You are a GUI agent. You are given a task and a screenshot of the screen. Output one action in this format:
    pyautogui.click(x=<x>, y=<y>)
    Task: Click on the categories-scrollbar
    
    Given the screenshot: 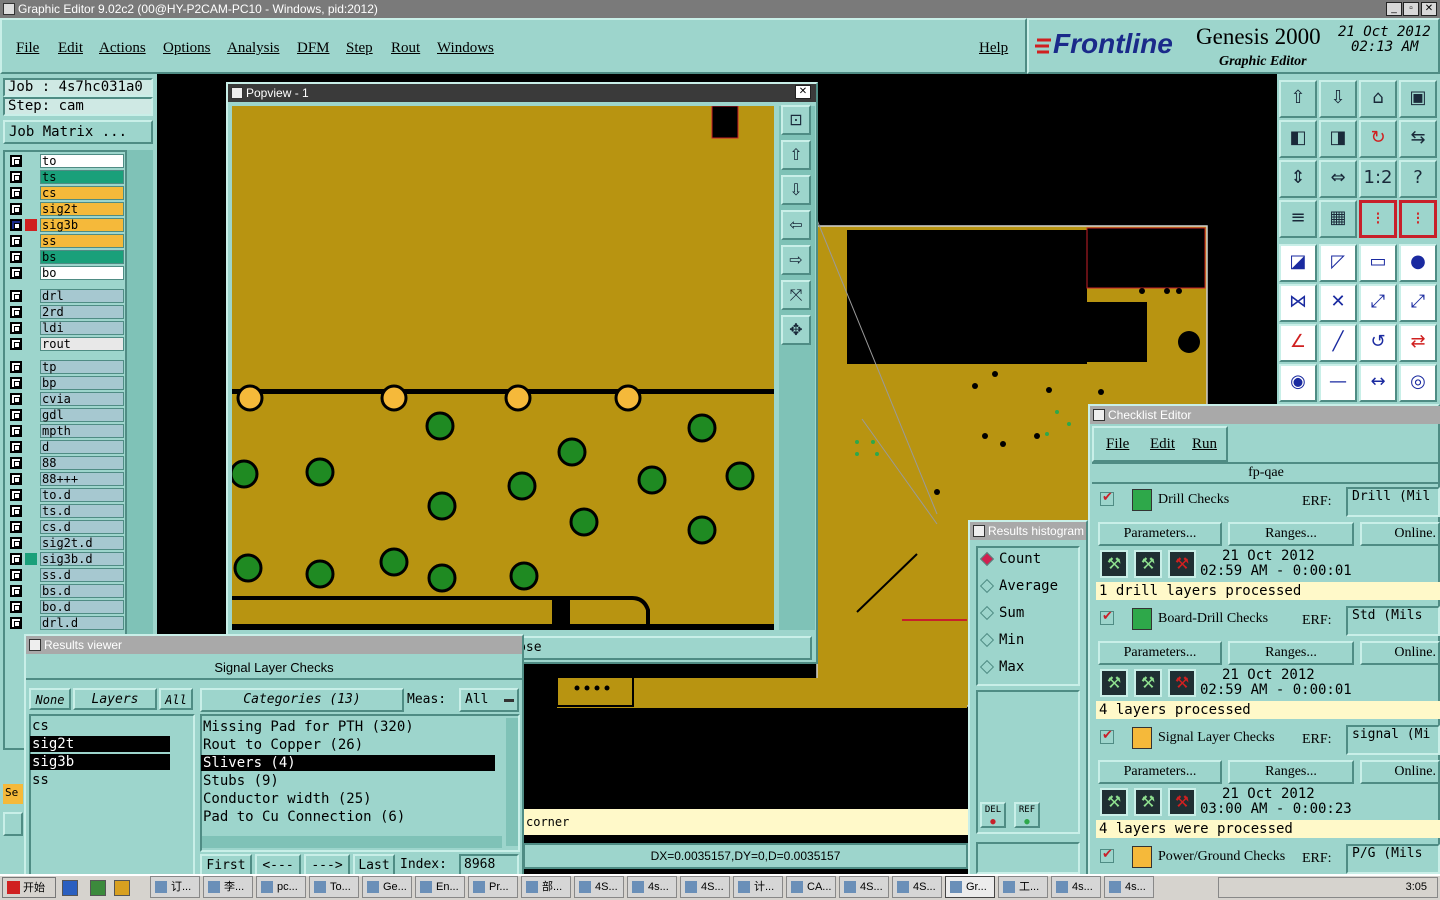 What is the action you would take?
    pyautogui.click(x=512, y=782)
    